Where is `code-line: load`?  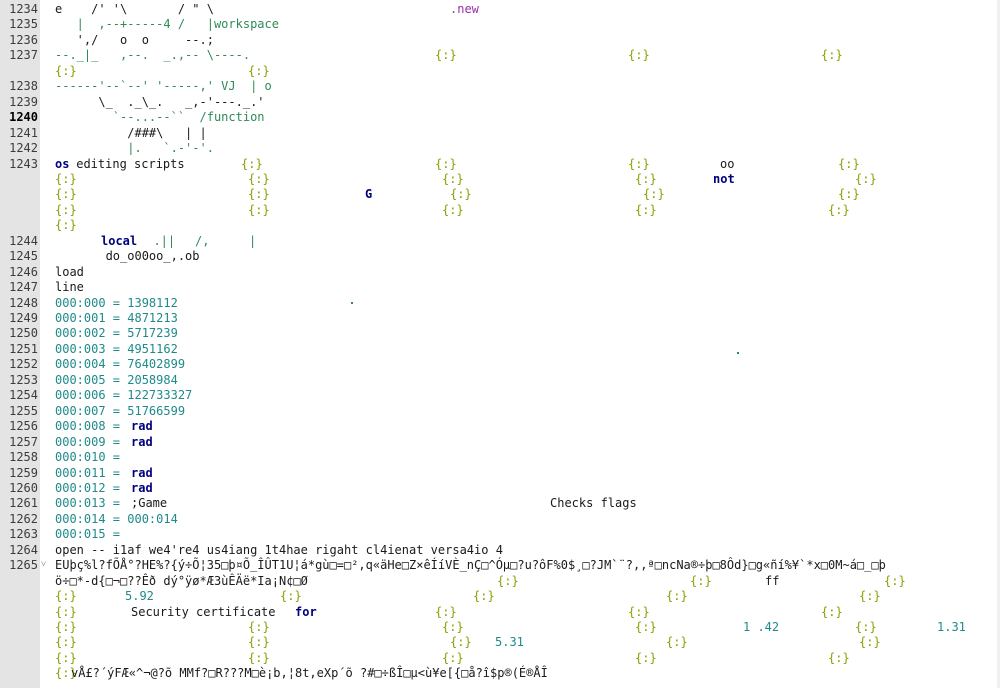
code-line: load is located at coordinates (525, 273).